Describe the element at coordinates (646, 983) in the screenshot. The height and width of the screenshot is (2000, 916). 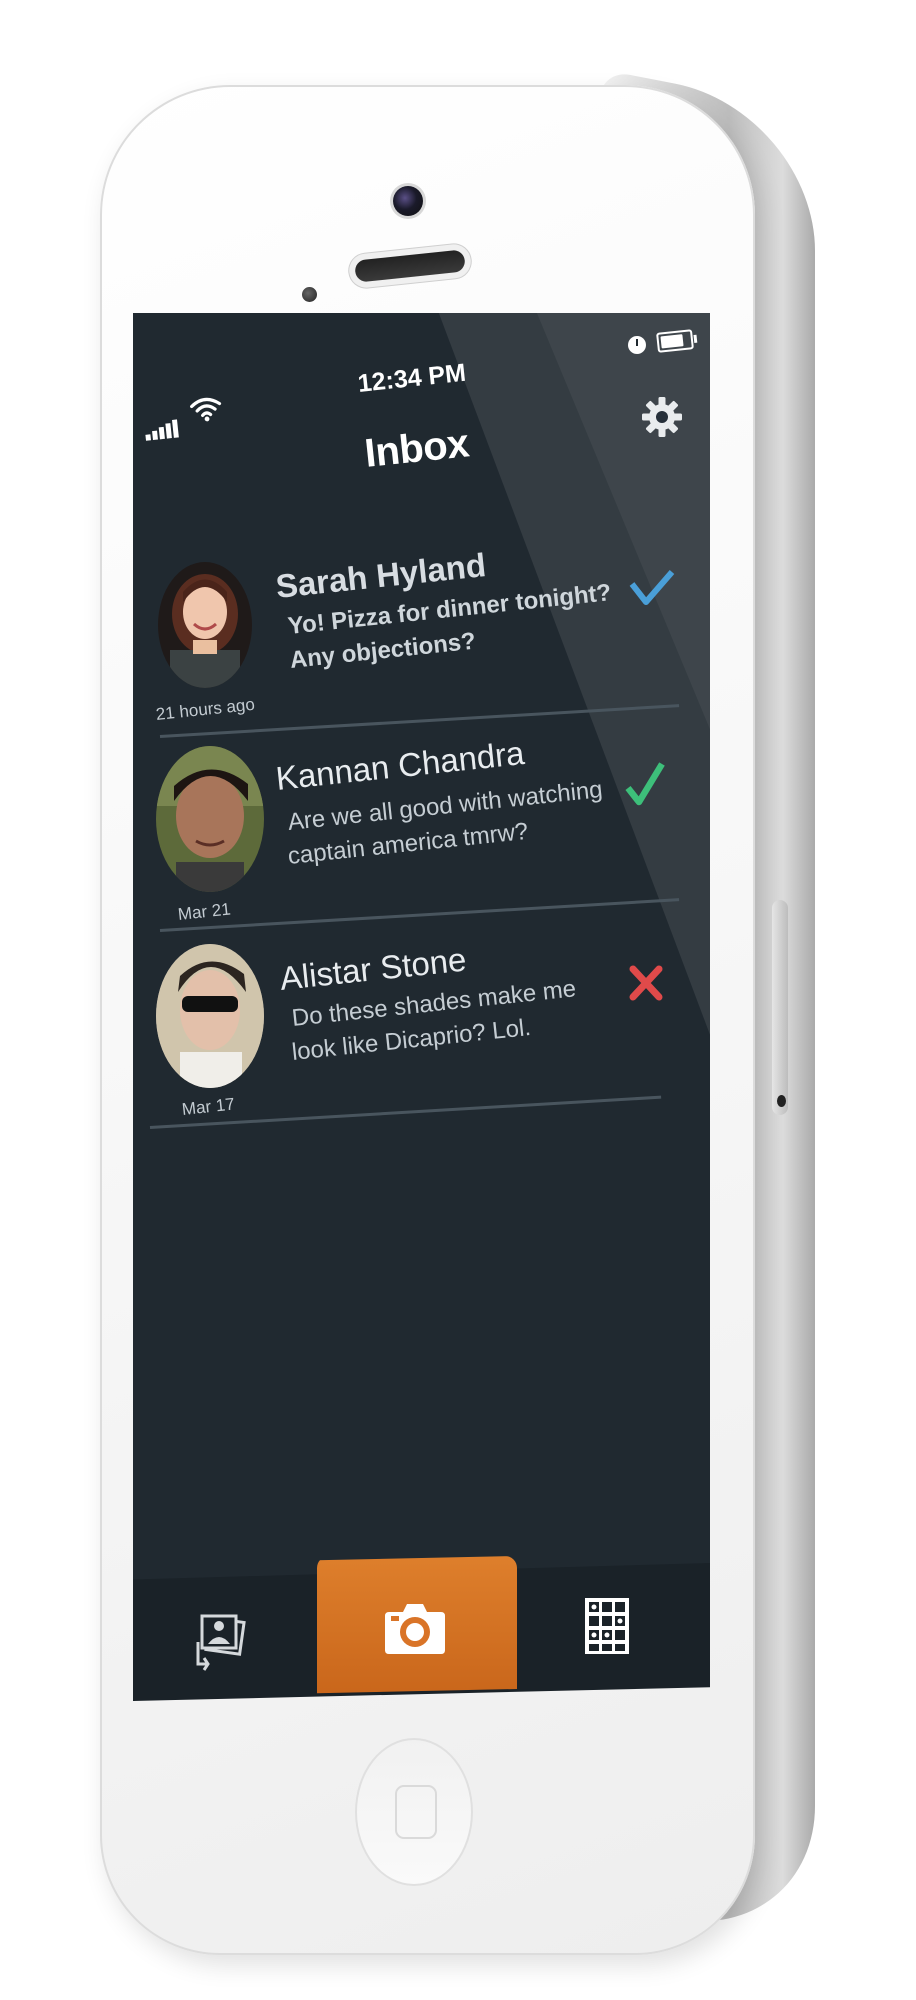
I see `cross-icon` at that location.